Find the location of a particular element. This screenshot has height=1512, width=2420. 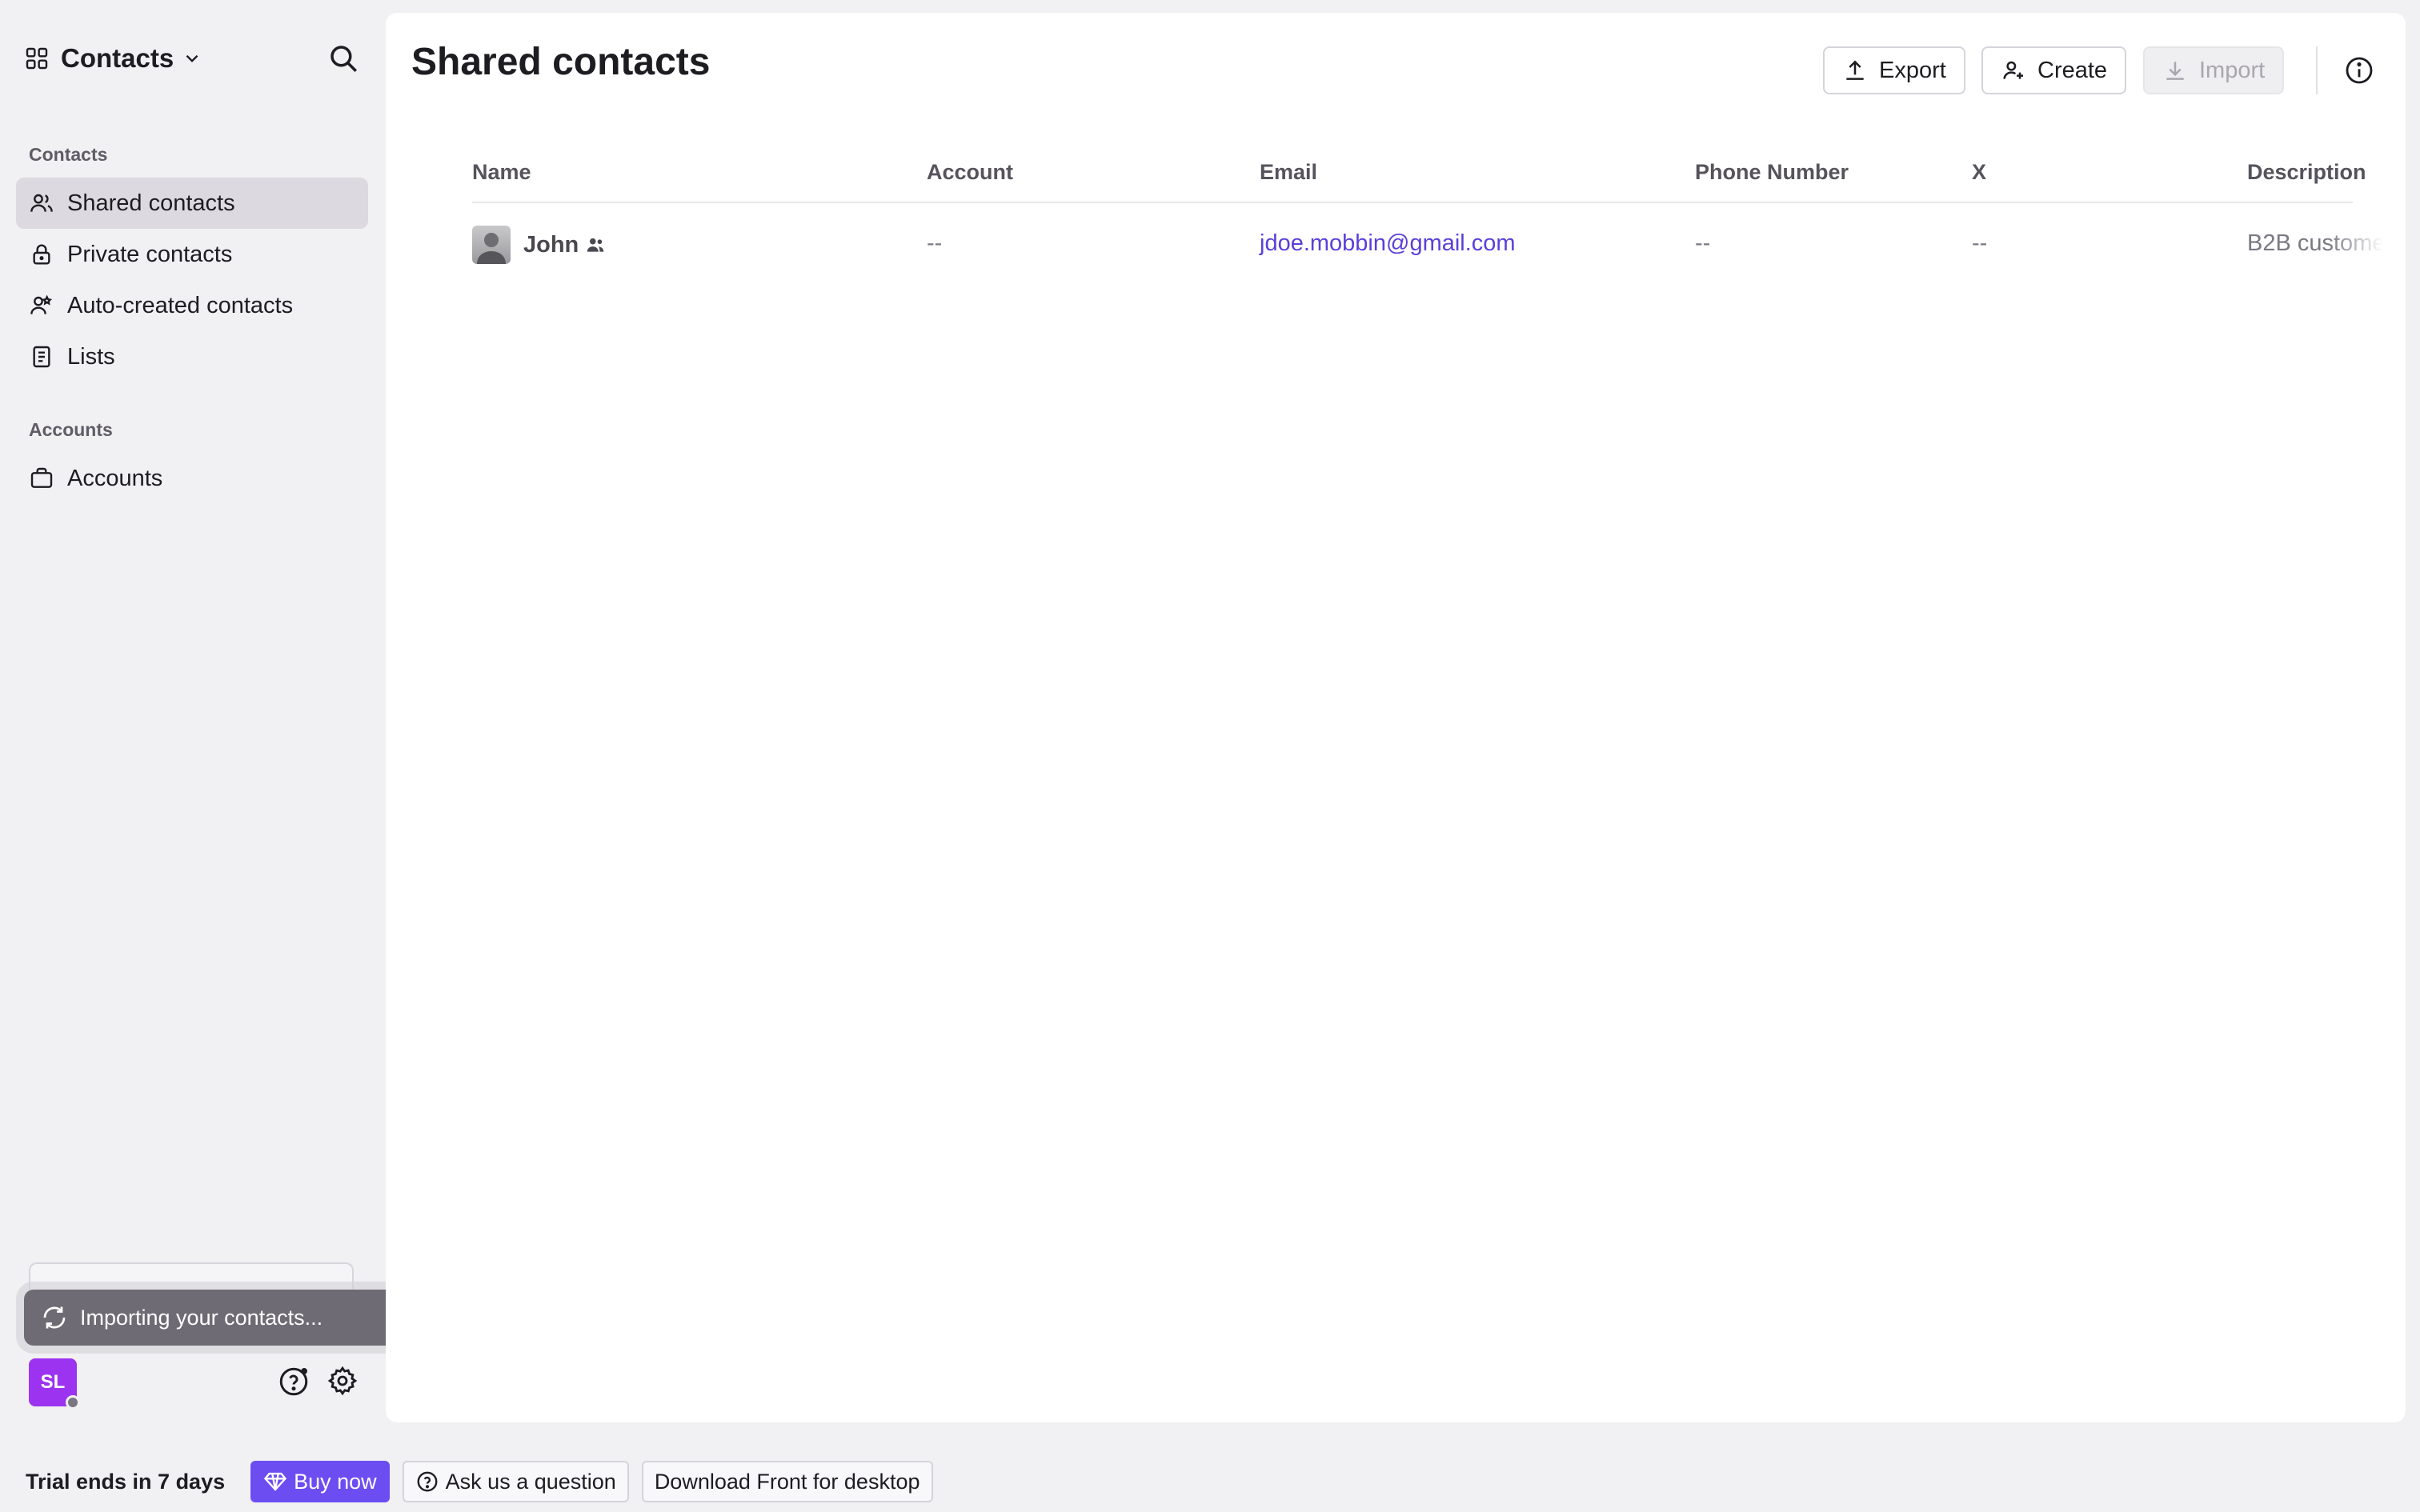

sidebar-item-accounts: Accounts is located at coordinates (192, 478).